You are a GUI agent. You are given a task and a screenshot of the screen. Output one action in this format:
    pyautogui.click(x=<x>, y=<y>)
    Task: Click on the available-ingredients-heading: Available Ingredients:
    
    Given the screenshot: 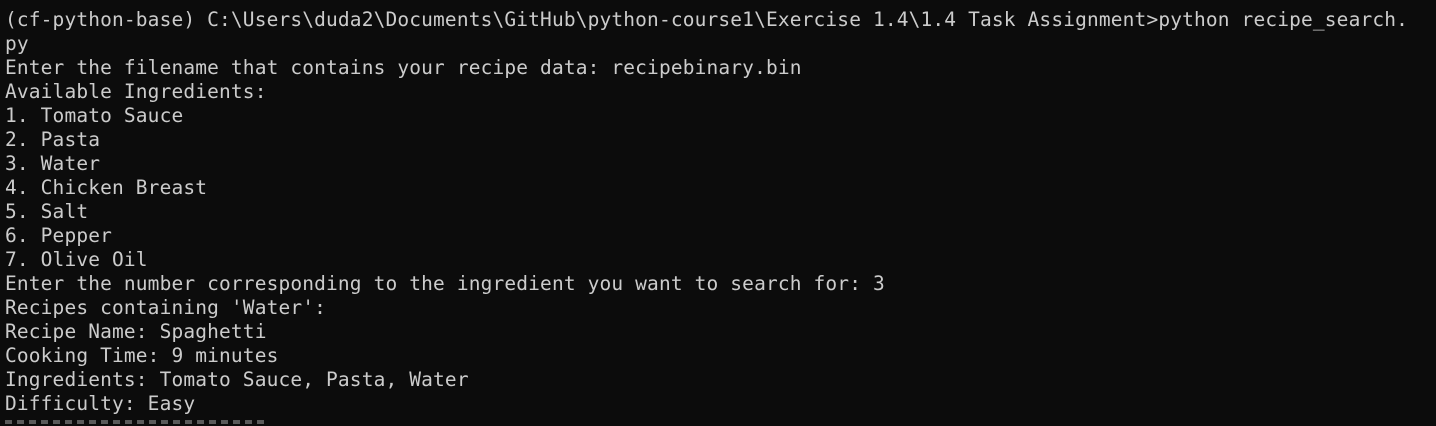 What is the action you would take?
    pyautogui.click(x=136, y=91)
    